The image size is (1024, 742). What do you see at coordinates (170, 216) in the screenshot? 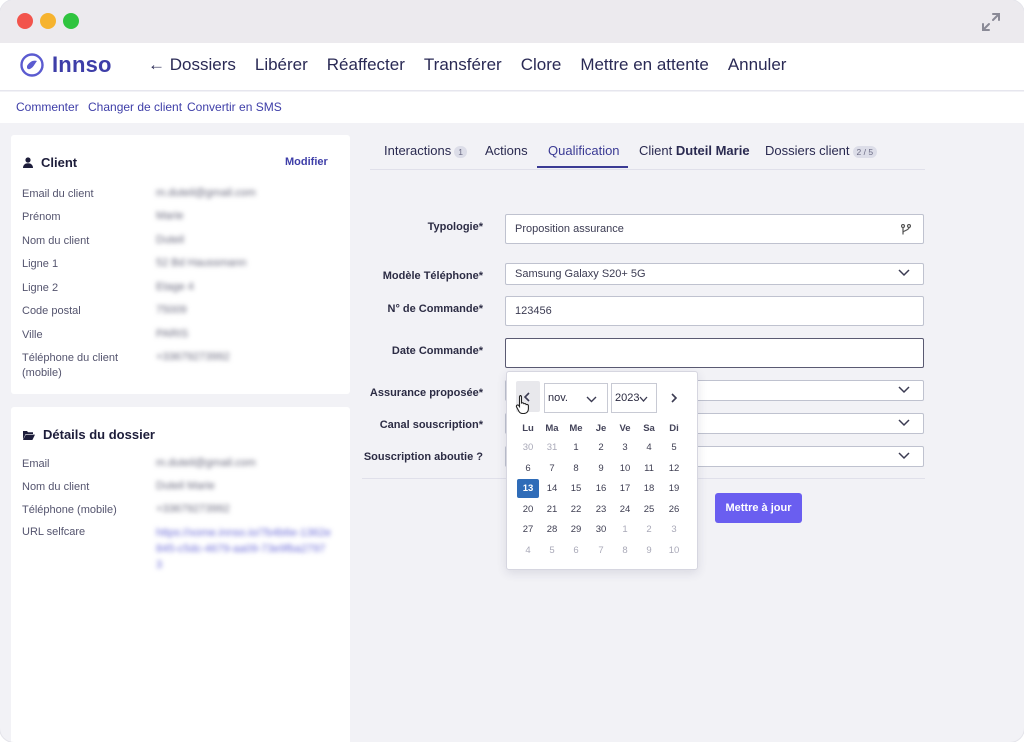
I see `client-prenom-value: Marie` at bounding box center [170, 216].